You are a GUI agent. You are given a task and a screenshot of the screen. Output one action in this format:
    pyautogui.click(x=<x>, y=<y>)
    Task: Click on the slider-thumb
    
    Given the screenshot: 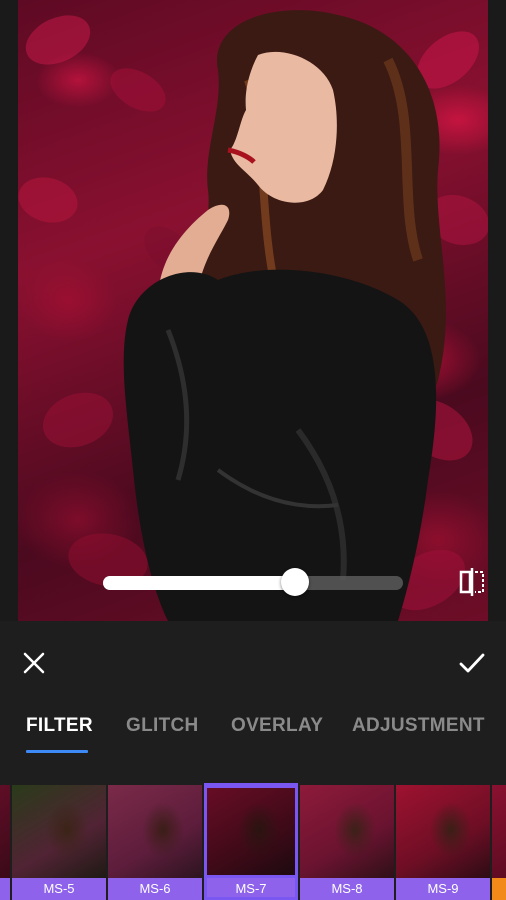 What is the action you would take?
    pyautogui.click(x=295, y=582)
    